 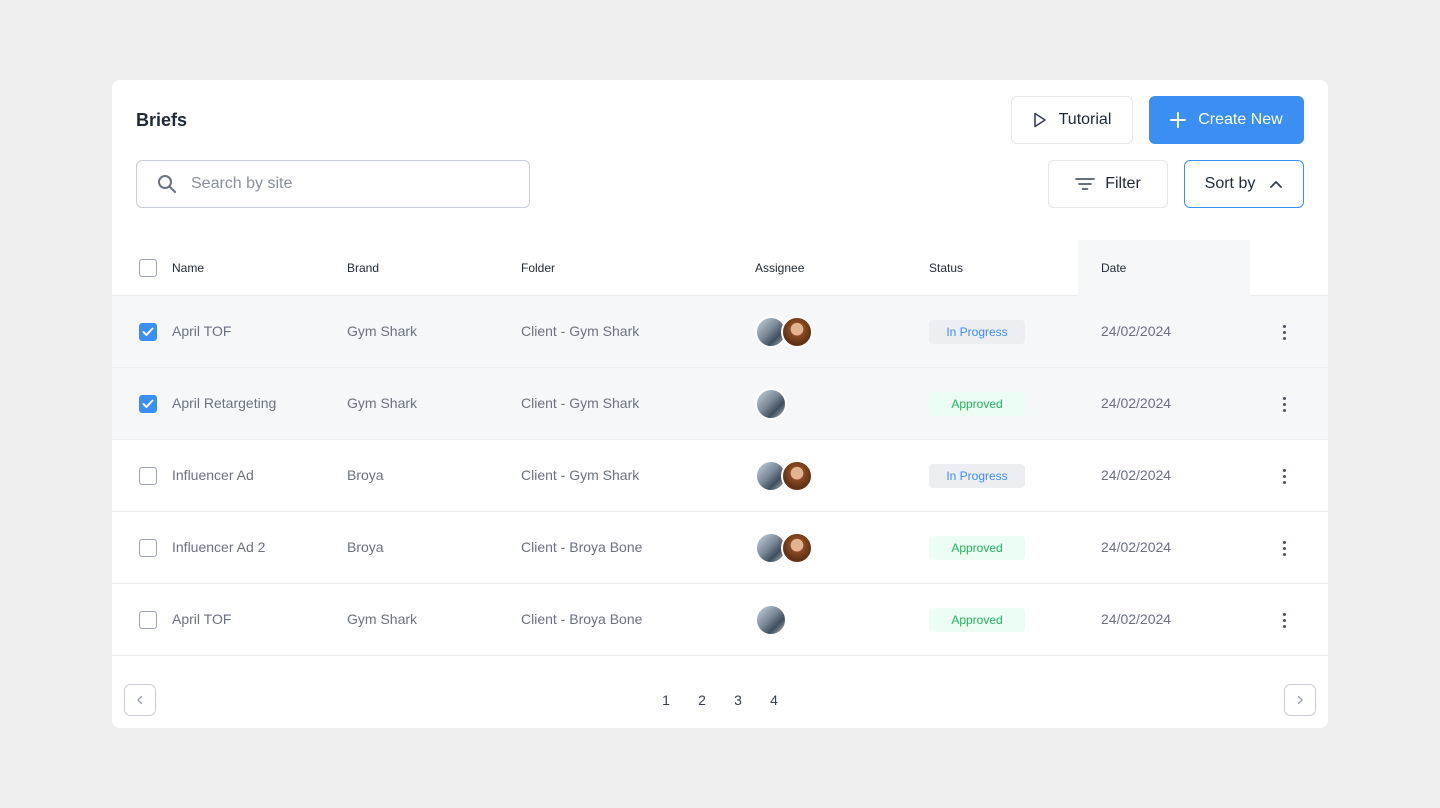 What do you see at coordinates (538, 268) in the screenshot?
I see `column-folder: Folder` at bounding box center [538, 268].